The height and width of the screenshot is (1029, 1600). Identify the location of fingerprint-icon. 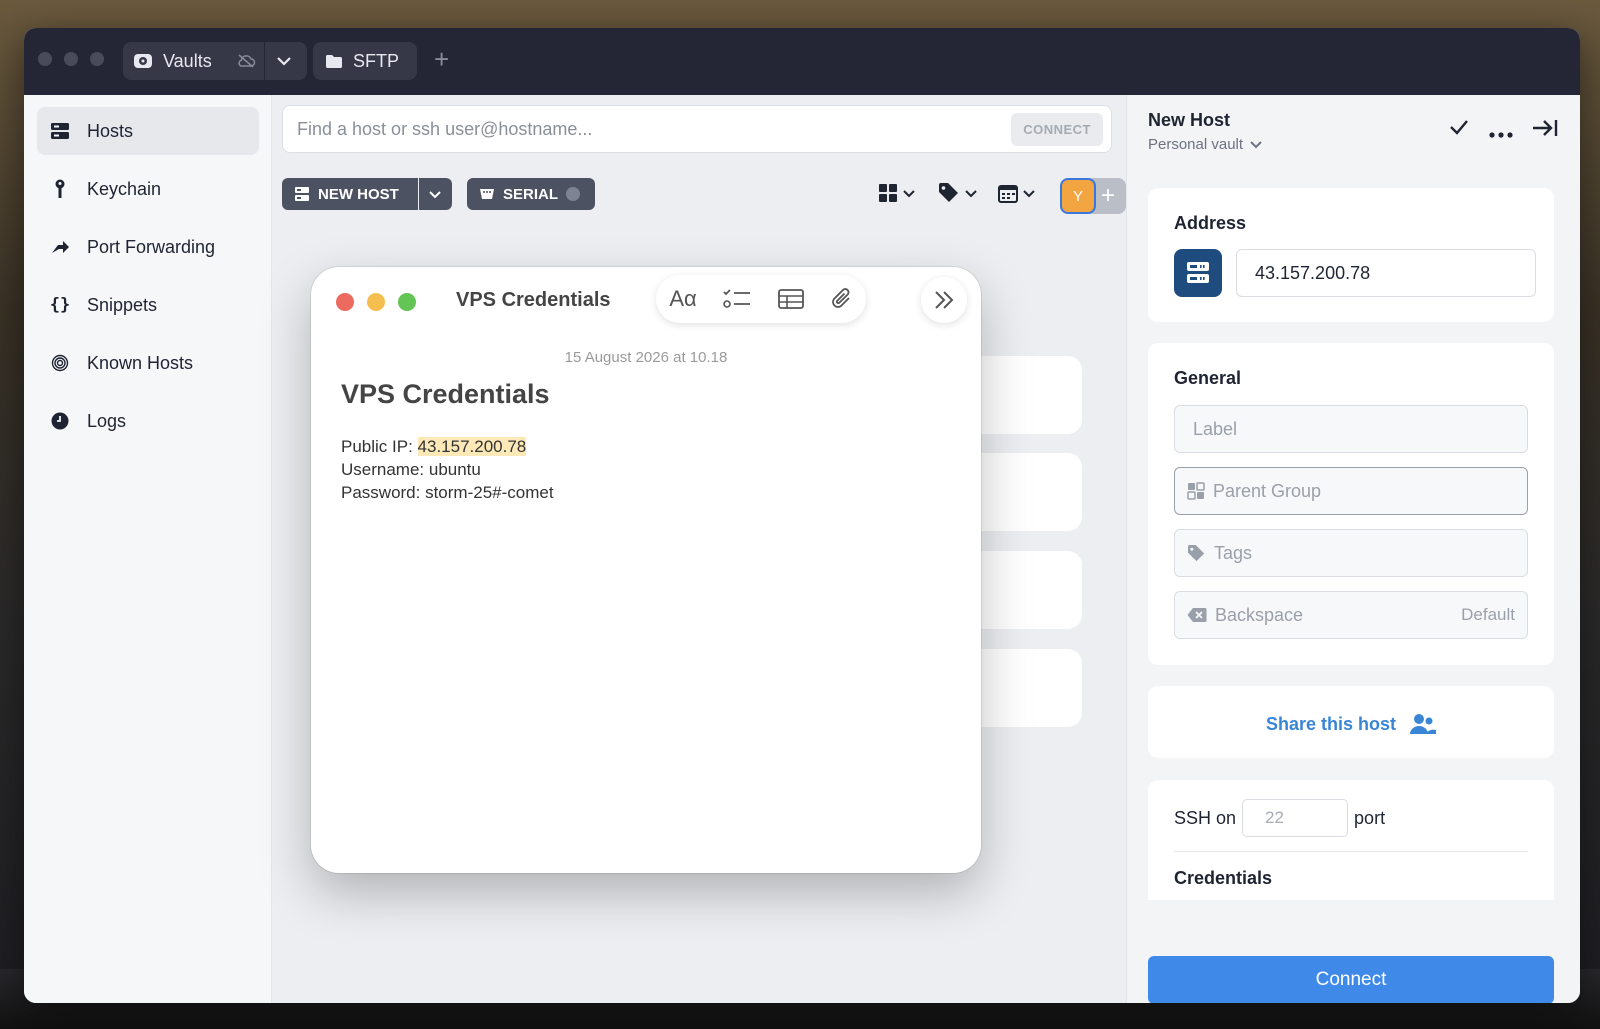
(60, 363).